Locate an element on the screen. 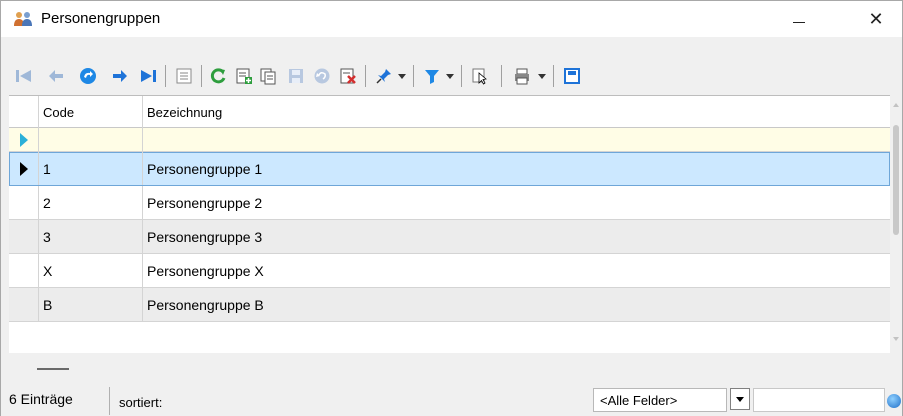  arrow-right-icon is located at coordinates (120, 76).